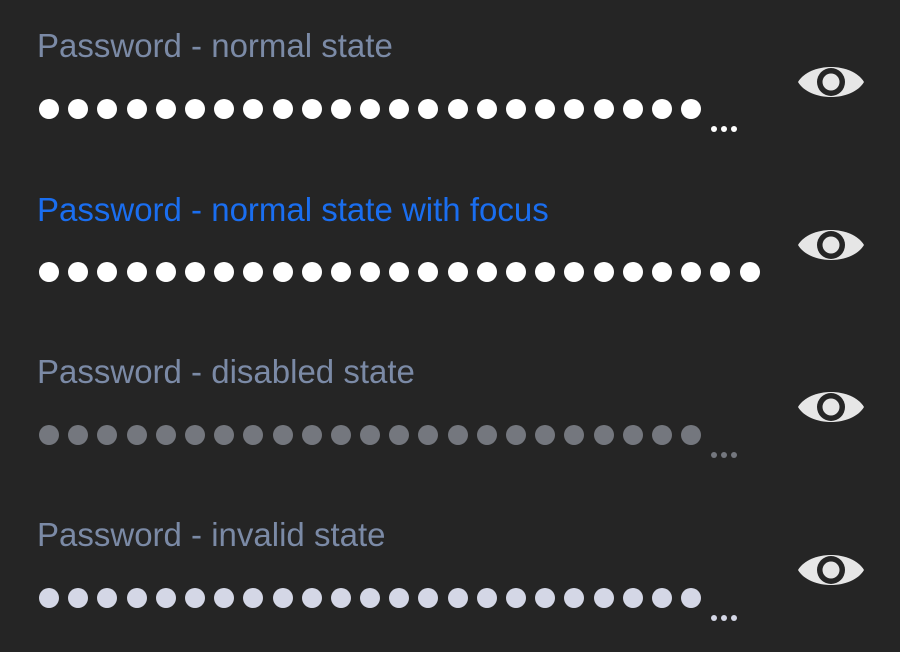  What do you see at coordinates (293, 209) in the screenshot?
I see `password-label: Password - normal state with focus` at bounding box center [293, 209].